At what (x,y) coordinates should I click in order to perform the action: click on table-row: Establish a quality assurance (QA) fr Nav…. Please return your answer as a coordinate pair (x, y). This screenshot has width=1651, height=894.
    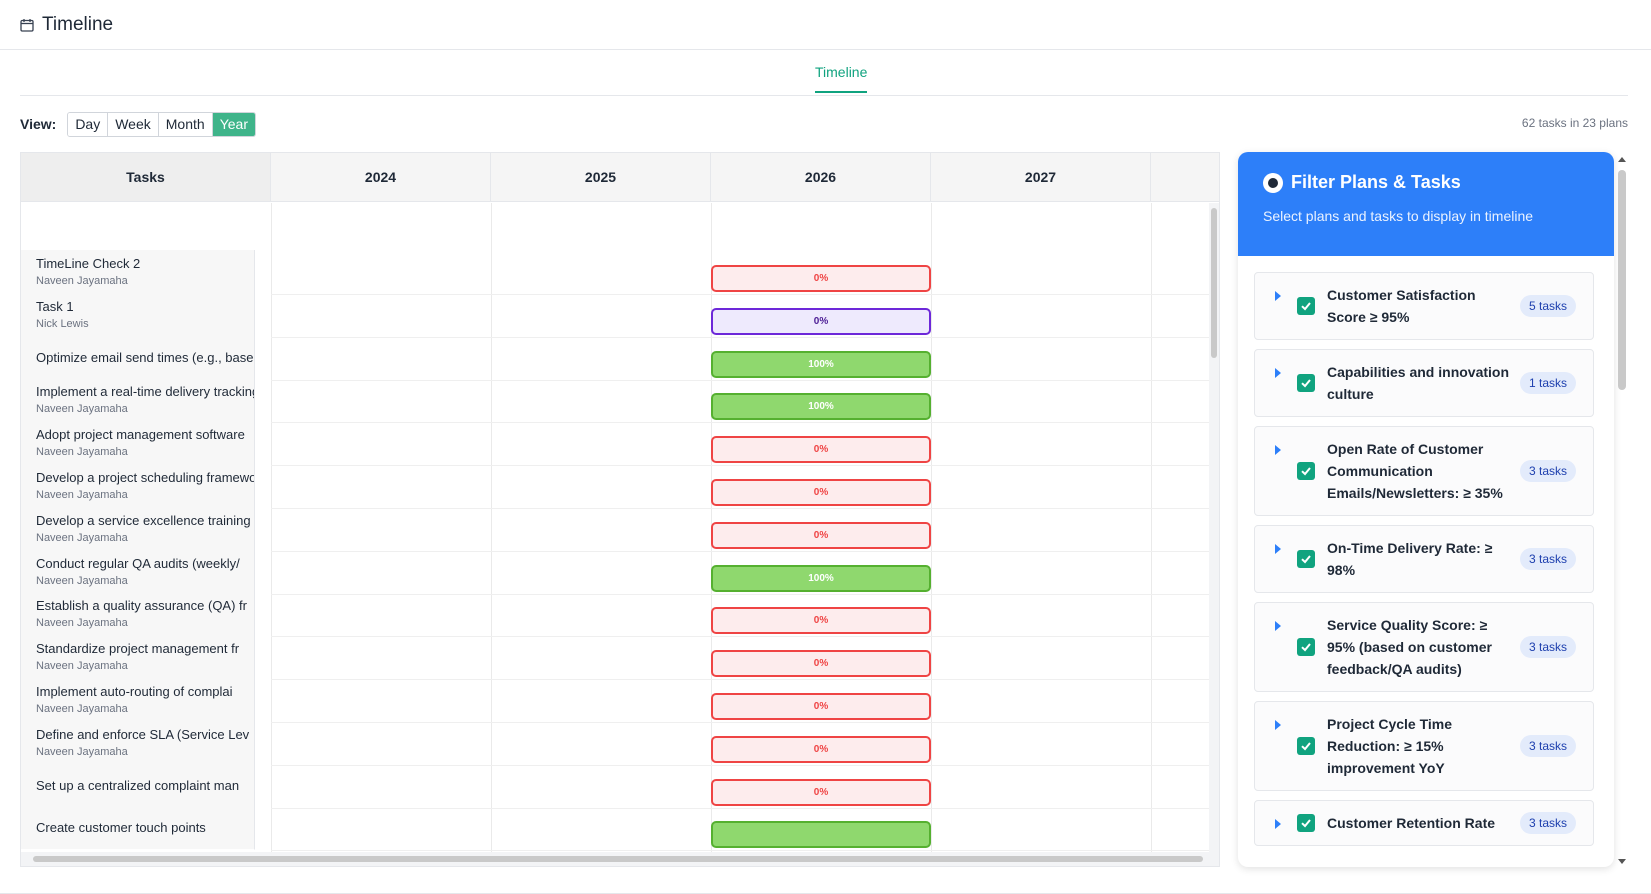
    Looking at the image, I should click on (616, 615).